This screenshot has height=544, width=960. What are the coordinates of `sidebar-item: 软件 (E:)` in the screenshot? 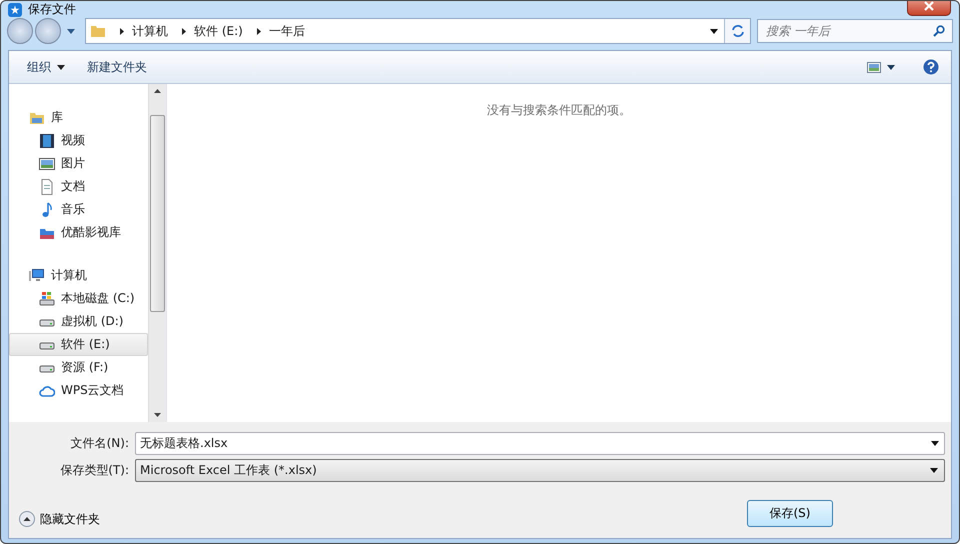 It's located at (78, 344).